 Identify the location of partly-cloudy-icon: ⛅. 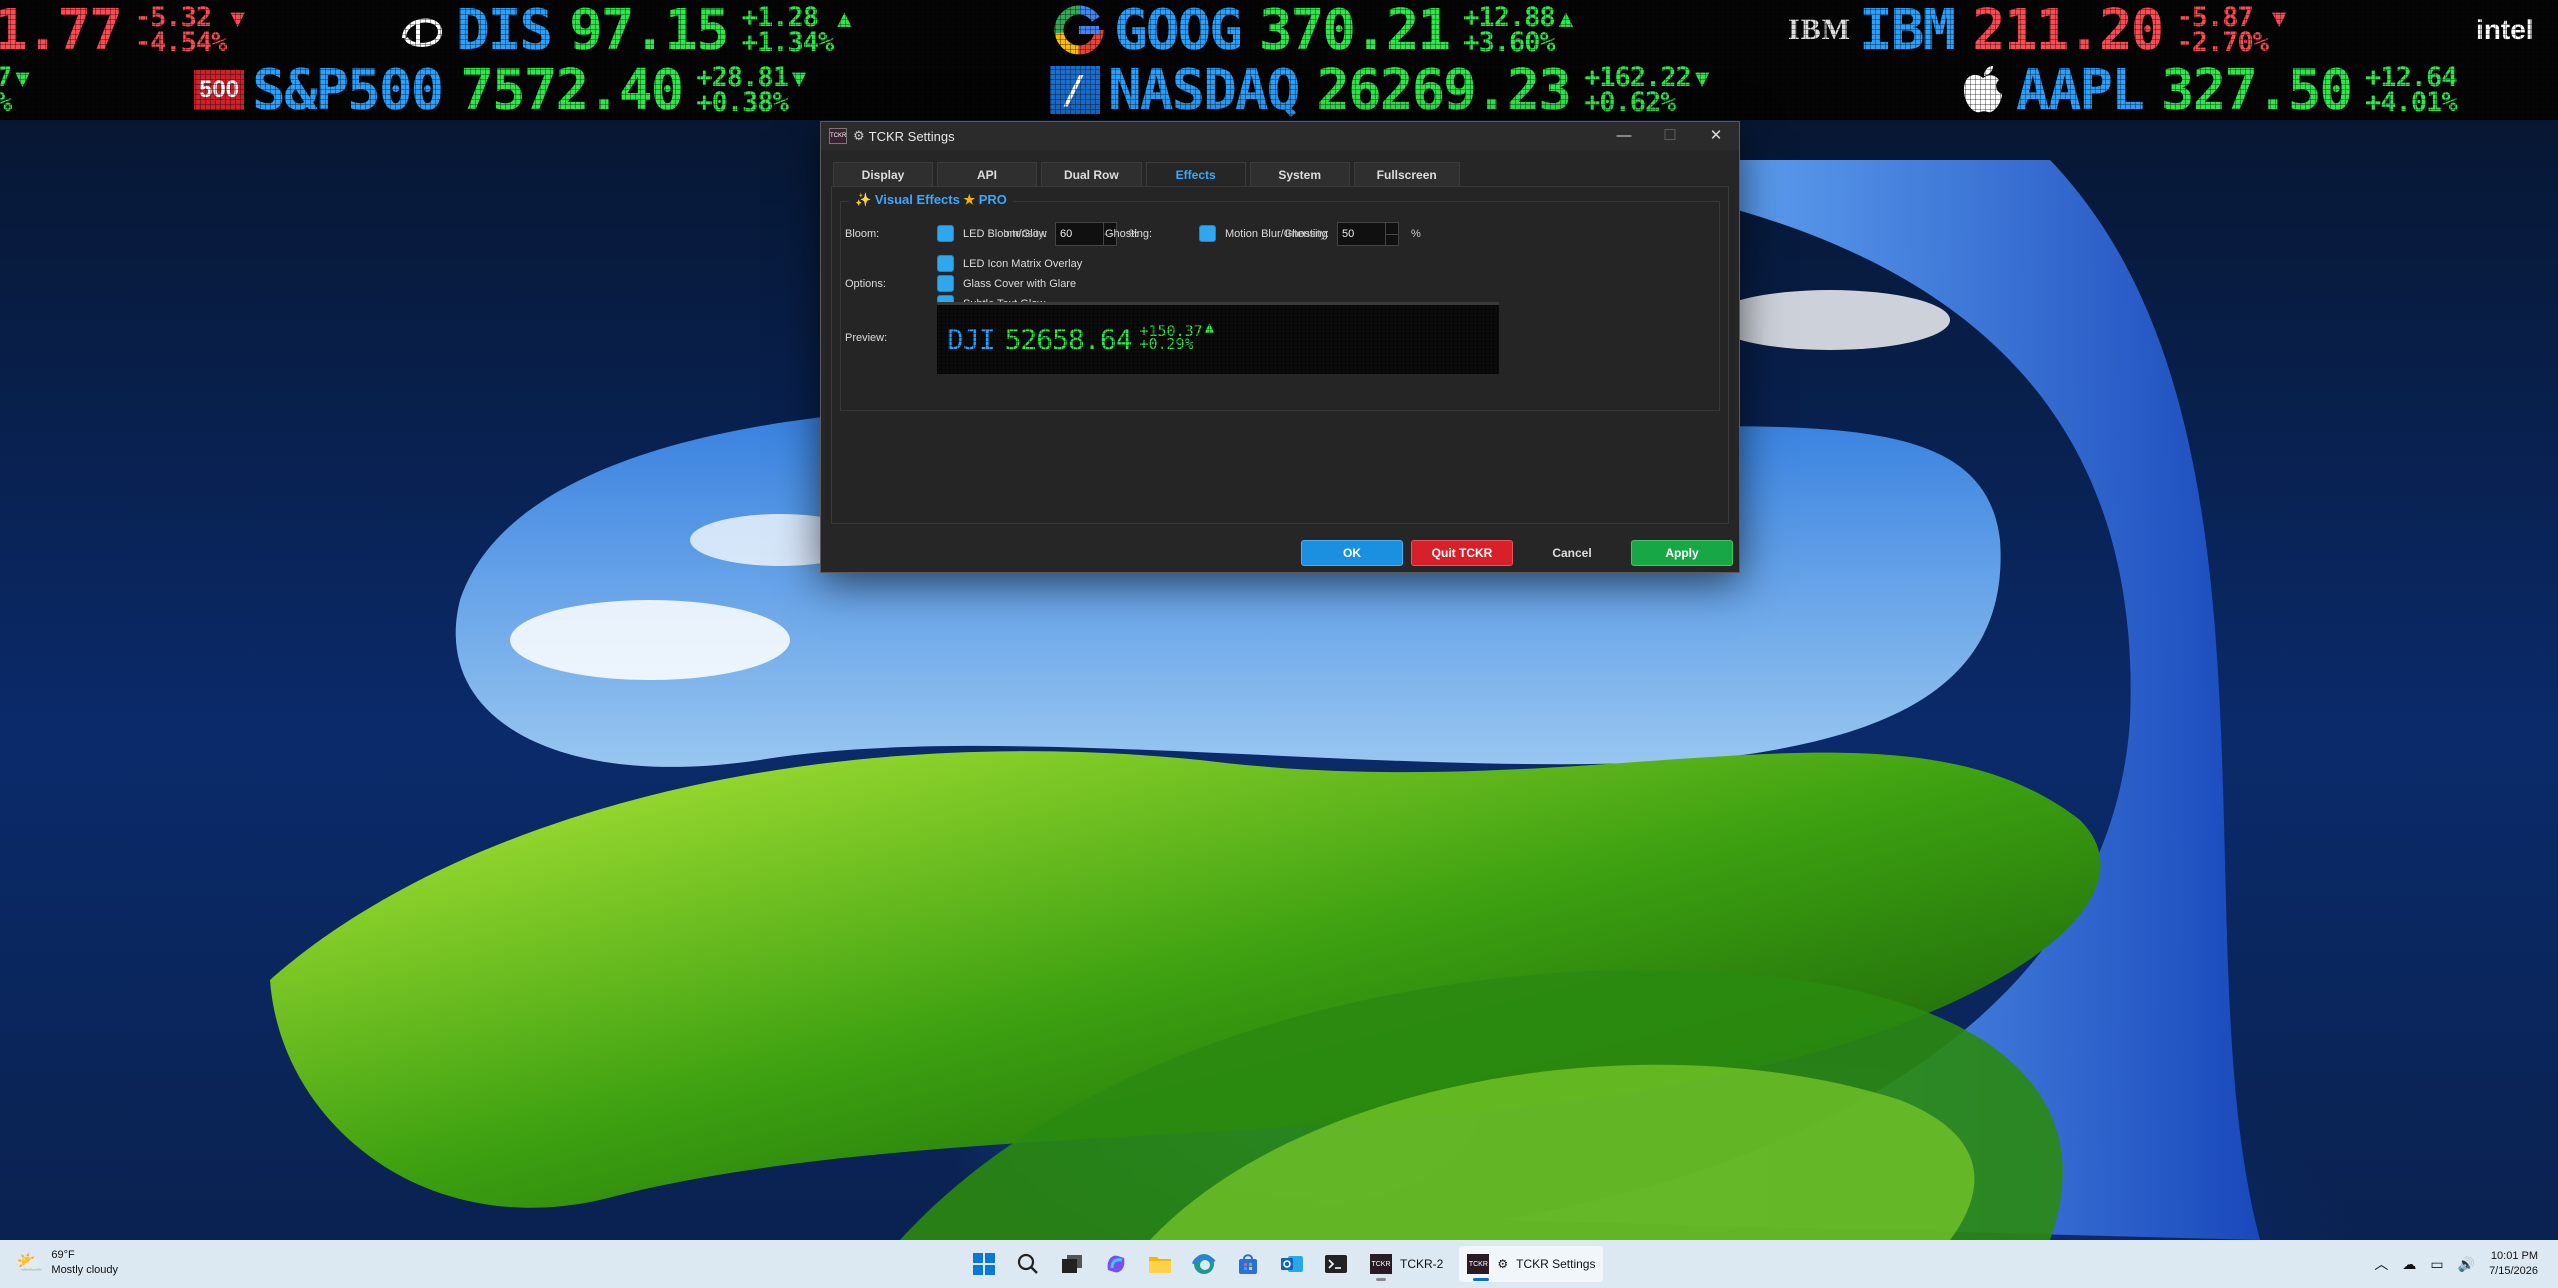
(30, 1262).